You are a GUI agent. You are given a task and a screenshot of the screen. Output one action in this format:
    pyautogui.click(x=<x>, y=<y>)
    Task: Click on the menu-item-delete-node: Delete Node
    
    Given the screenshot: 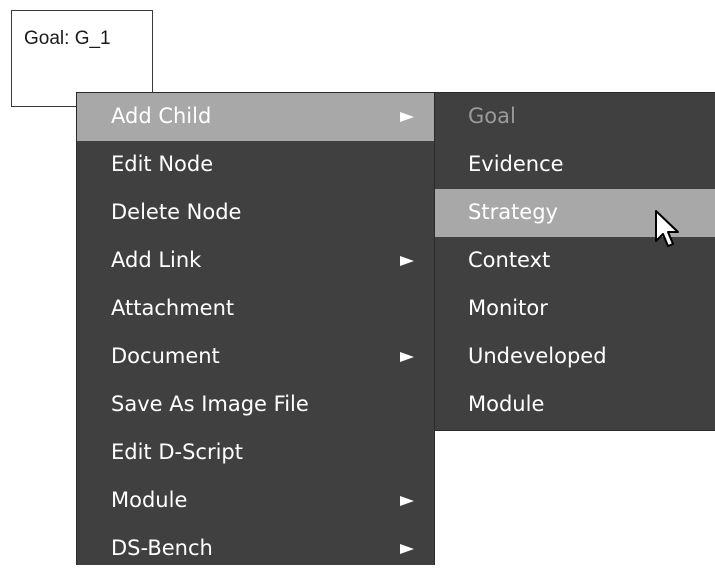 What is the action you would take?
    pyautogui.click(x=255, y=213)
    